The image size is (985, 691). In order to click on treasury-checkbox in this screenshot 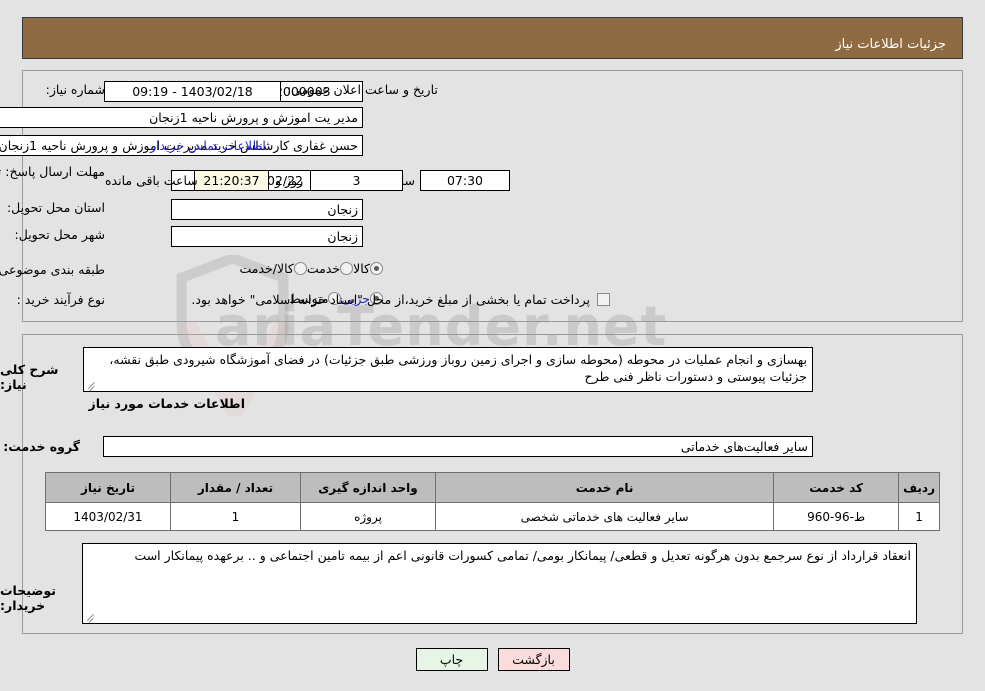, I will do `click(603, 299)`.